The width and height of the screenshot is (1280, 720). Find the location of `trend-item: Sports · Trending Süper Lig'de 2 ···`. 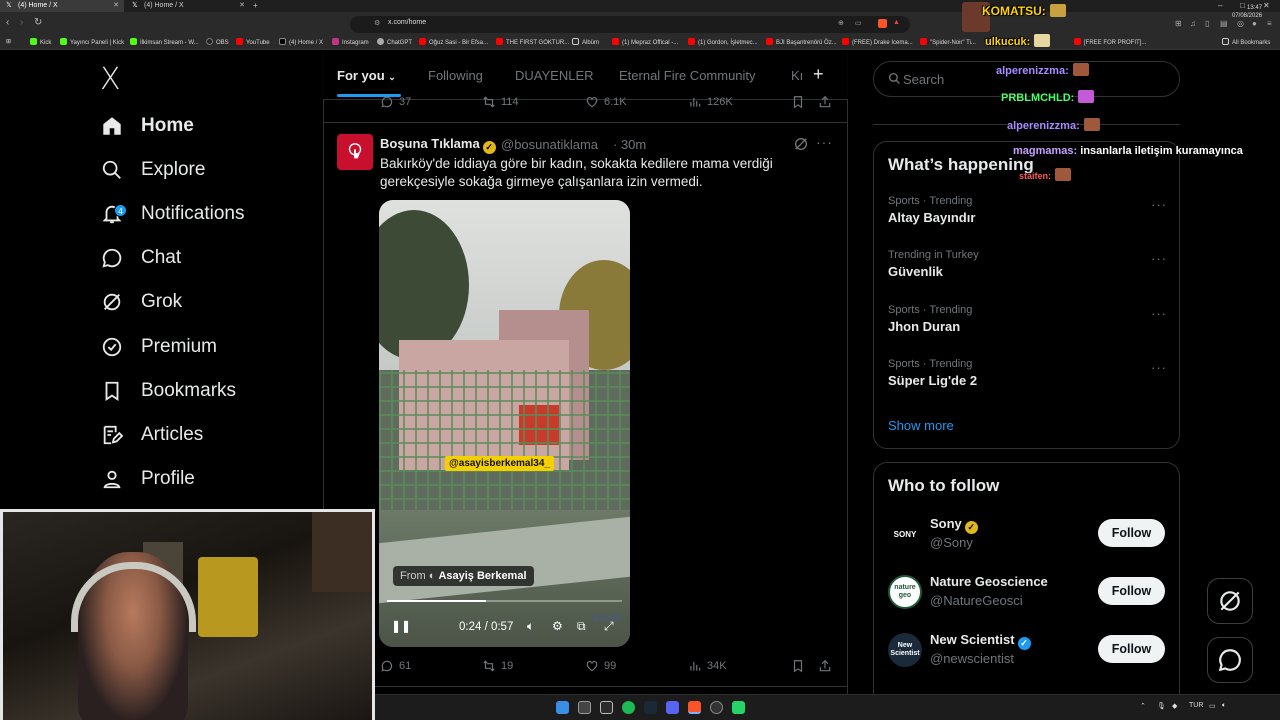

trend-item: Sports · Trending Süper Lig'de 2 ··· is located at coordinates (1030, 373).